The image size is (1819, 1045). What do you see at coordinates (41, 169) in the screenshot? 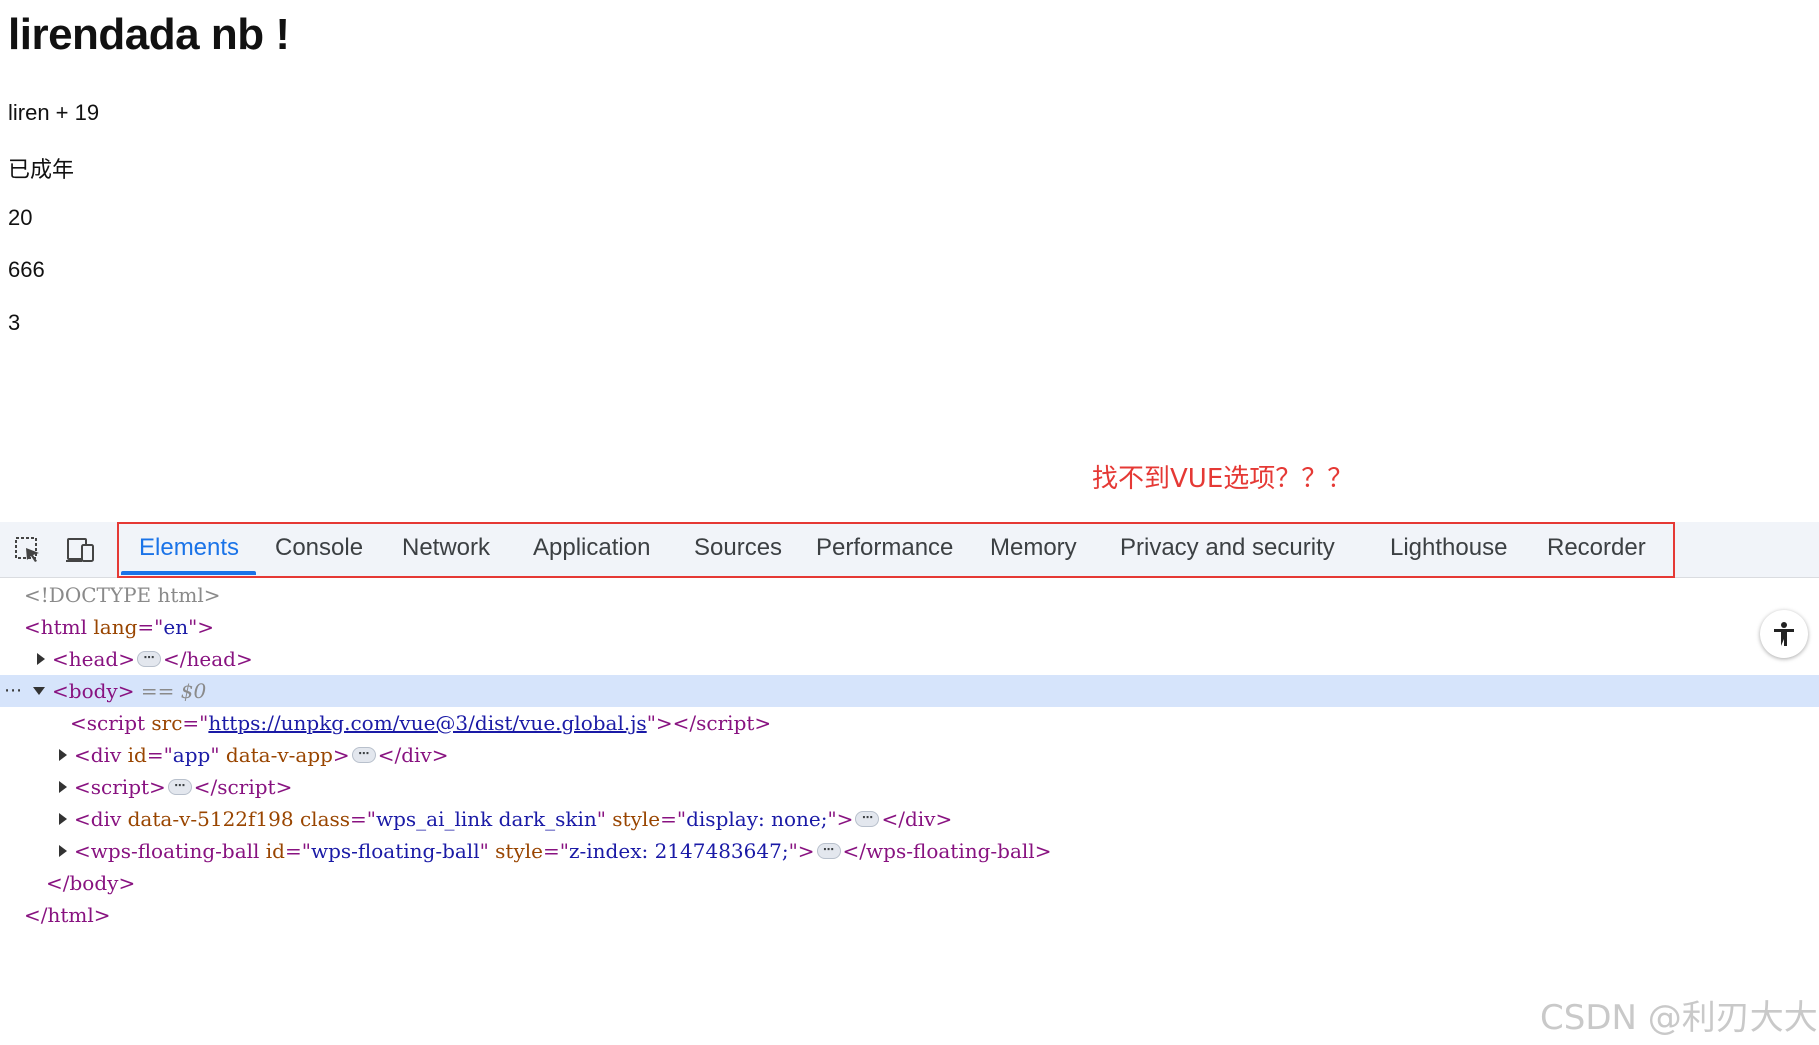
I see `paragraph-adult-status: 已成年` at bounding box center [41, 169].